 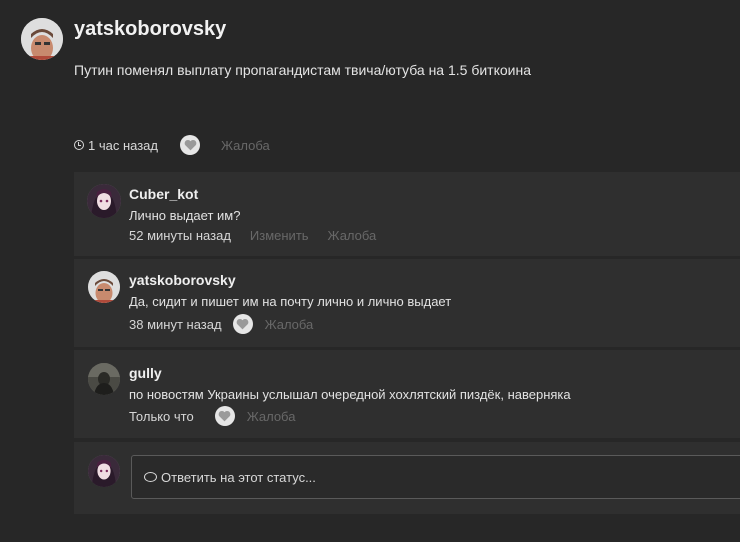 What do you see at coordinates (163, 194) in the screenshot?
I see `comment-author-name: Cuber_kot` at bounding box center [163, 194].